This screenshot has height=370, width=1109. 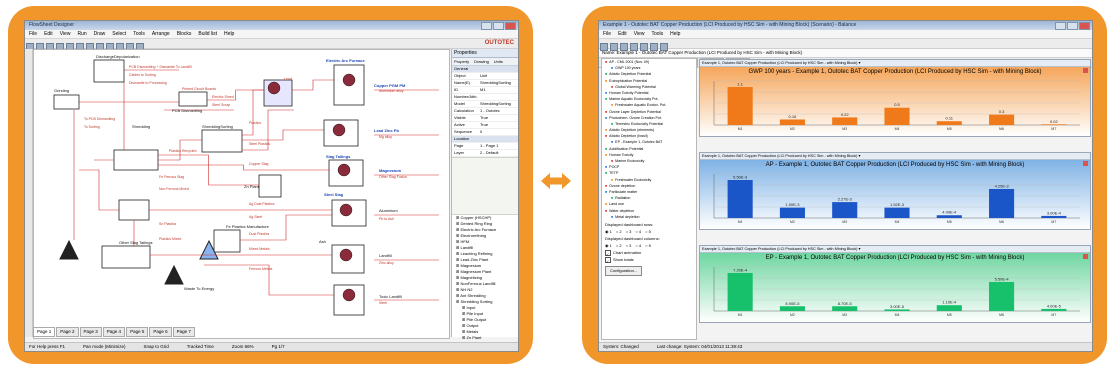 What do you see at coordinates (67, 332) in the screenshot?
I see `page-tab: Page 2` at bounding box center [67, 332].